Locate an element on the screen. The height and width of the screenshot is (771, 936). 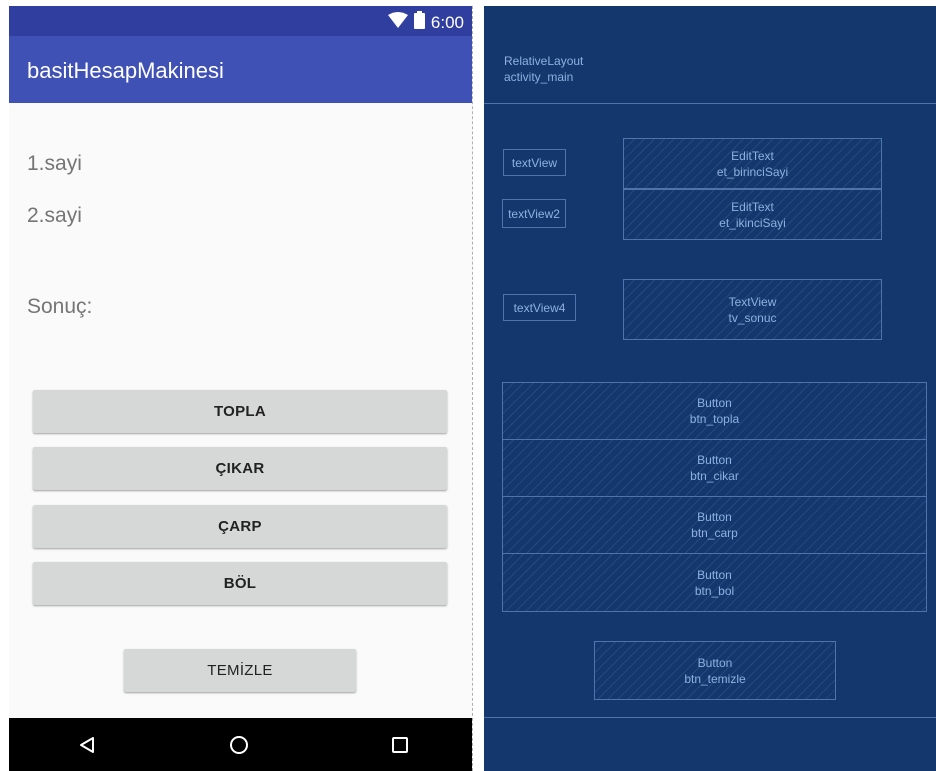
bp-button-divide: Button btn_bol is located at coordinates (714, 582).